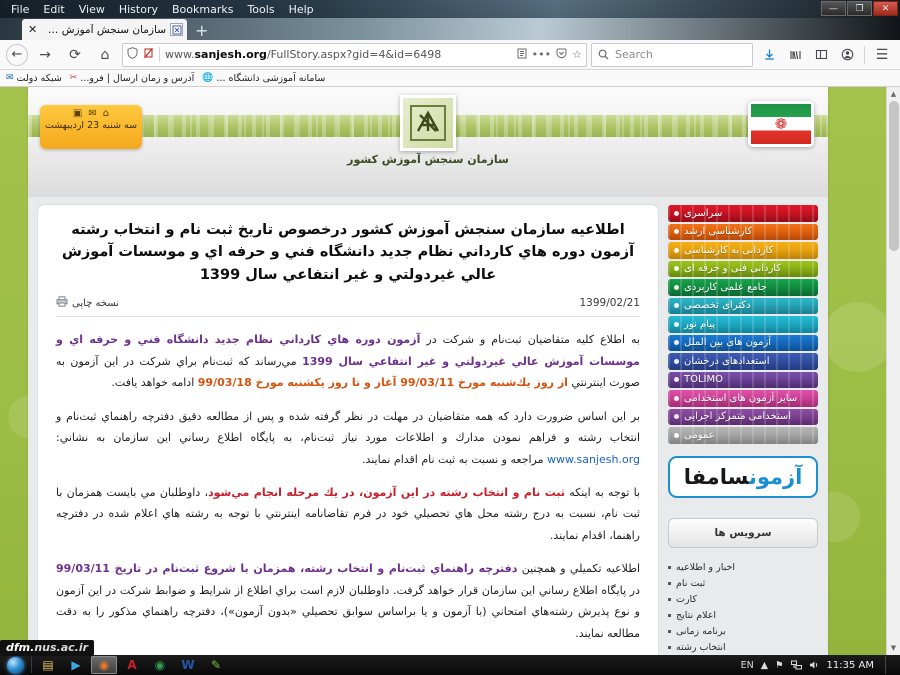 This screenshot has height=675, width=900. I want to click on url-path: /FullStory.aspx?gid=4&id=6498, so click(354, 54).